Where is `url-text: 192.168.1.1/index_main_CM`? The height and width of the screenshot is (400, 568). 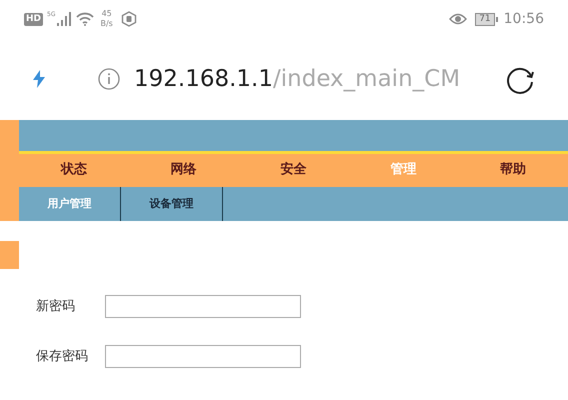
url-text: 192.168.1.1/index_main_CM is located at coordinates (297, 79).